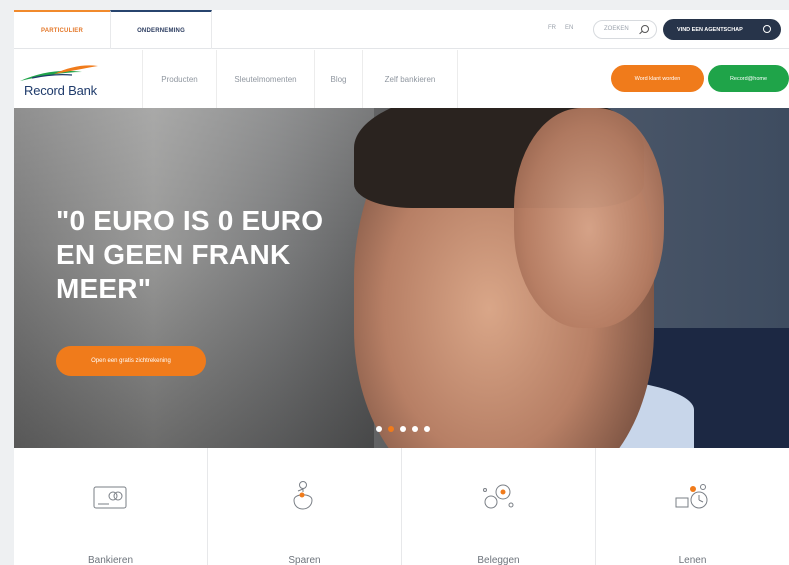 This screenshot has height=565, width=789. I want to click on find-agency-button: VIND EEN AGENTSCHAP, so click(722, 29).